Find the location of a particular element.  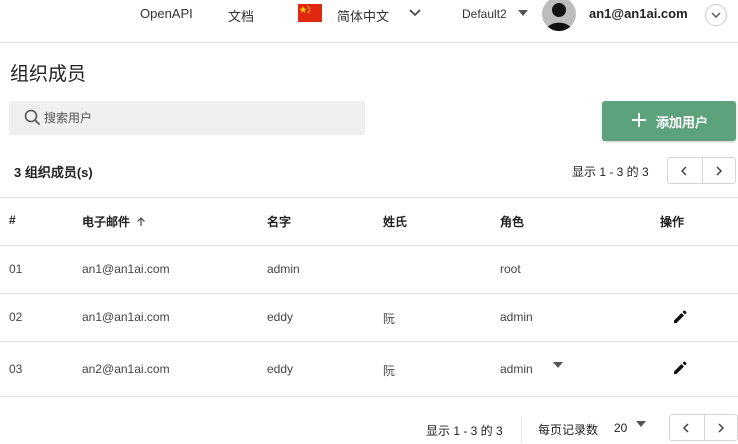

column-header-role: 角色 is located at coordinates (512, 221).